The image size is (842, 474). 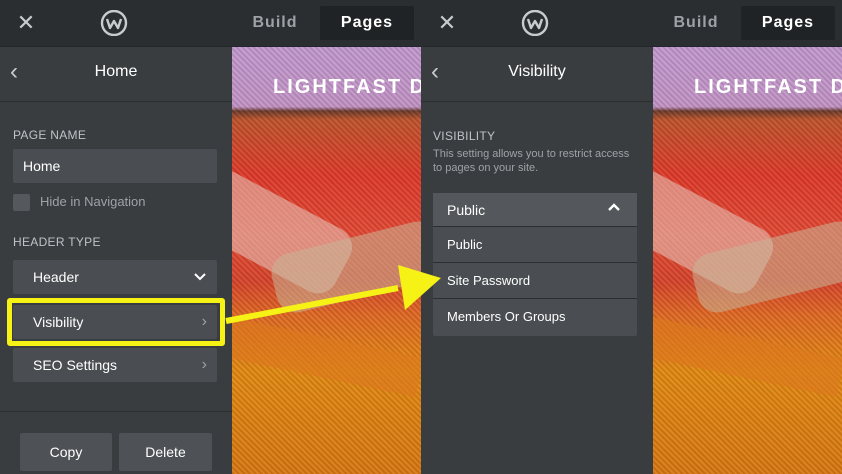 I want to click on hide-nav-label: Hide in Navigation, so click(x=93, y=201).